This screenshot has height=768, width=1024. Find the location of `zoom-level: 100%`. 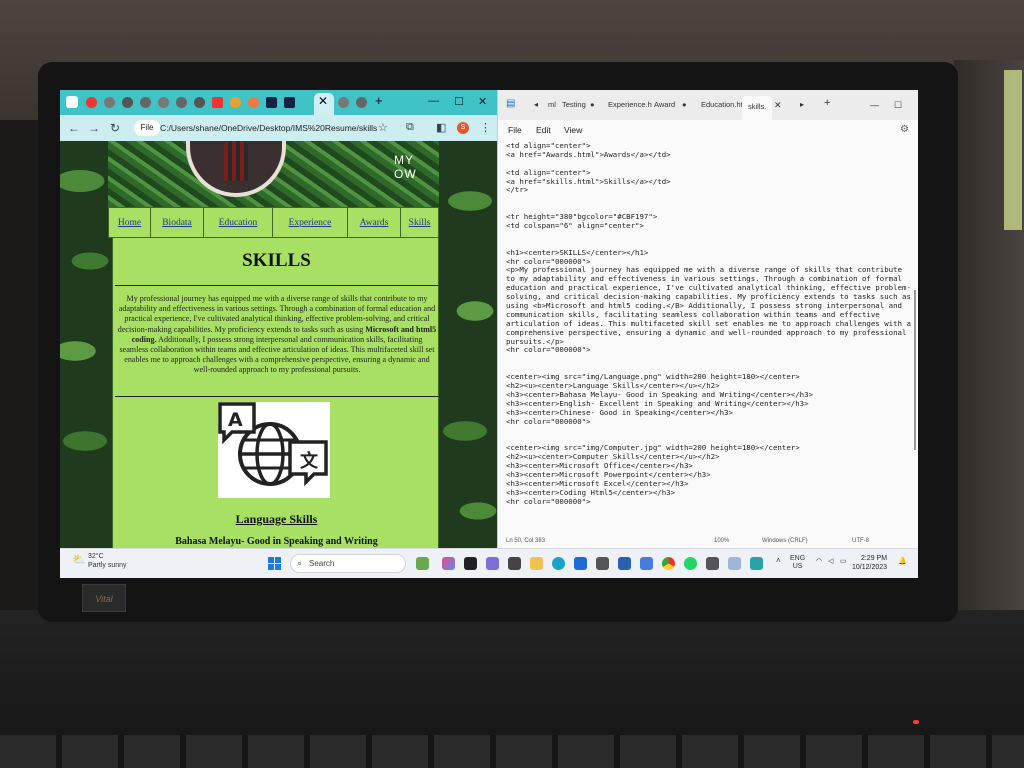

zoom-level: 100% is located at coordinates (721, 541).